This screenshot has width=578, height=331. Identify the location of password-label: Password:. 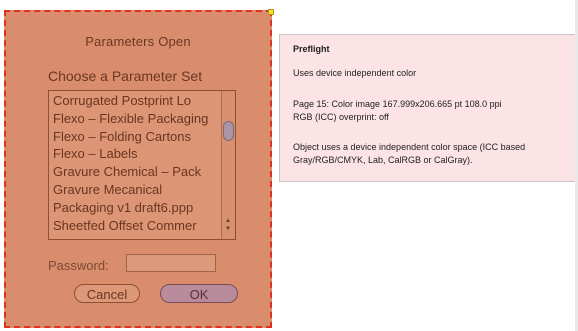
(78, 265).